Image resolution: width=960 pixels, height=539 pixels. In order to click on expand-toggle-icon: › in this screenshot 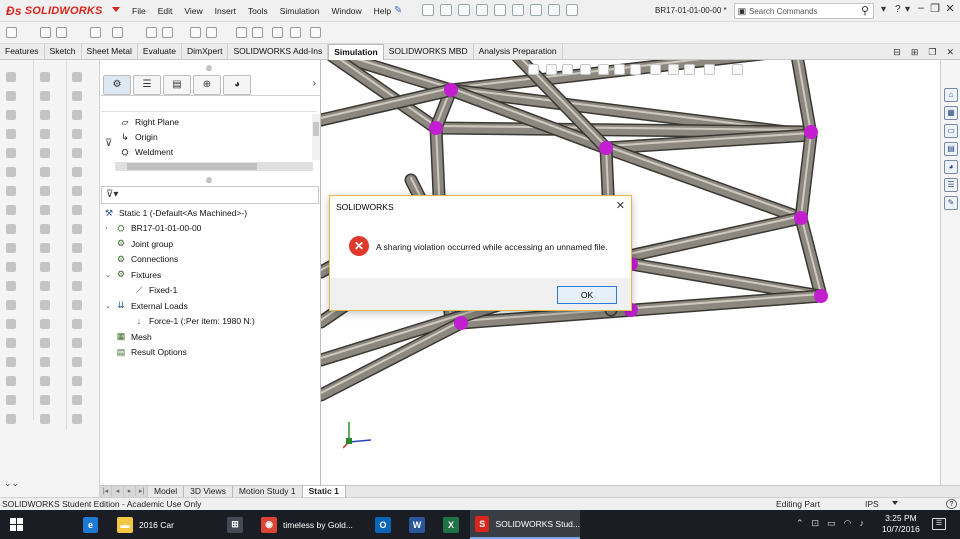, I will do `click(110, 228)`.